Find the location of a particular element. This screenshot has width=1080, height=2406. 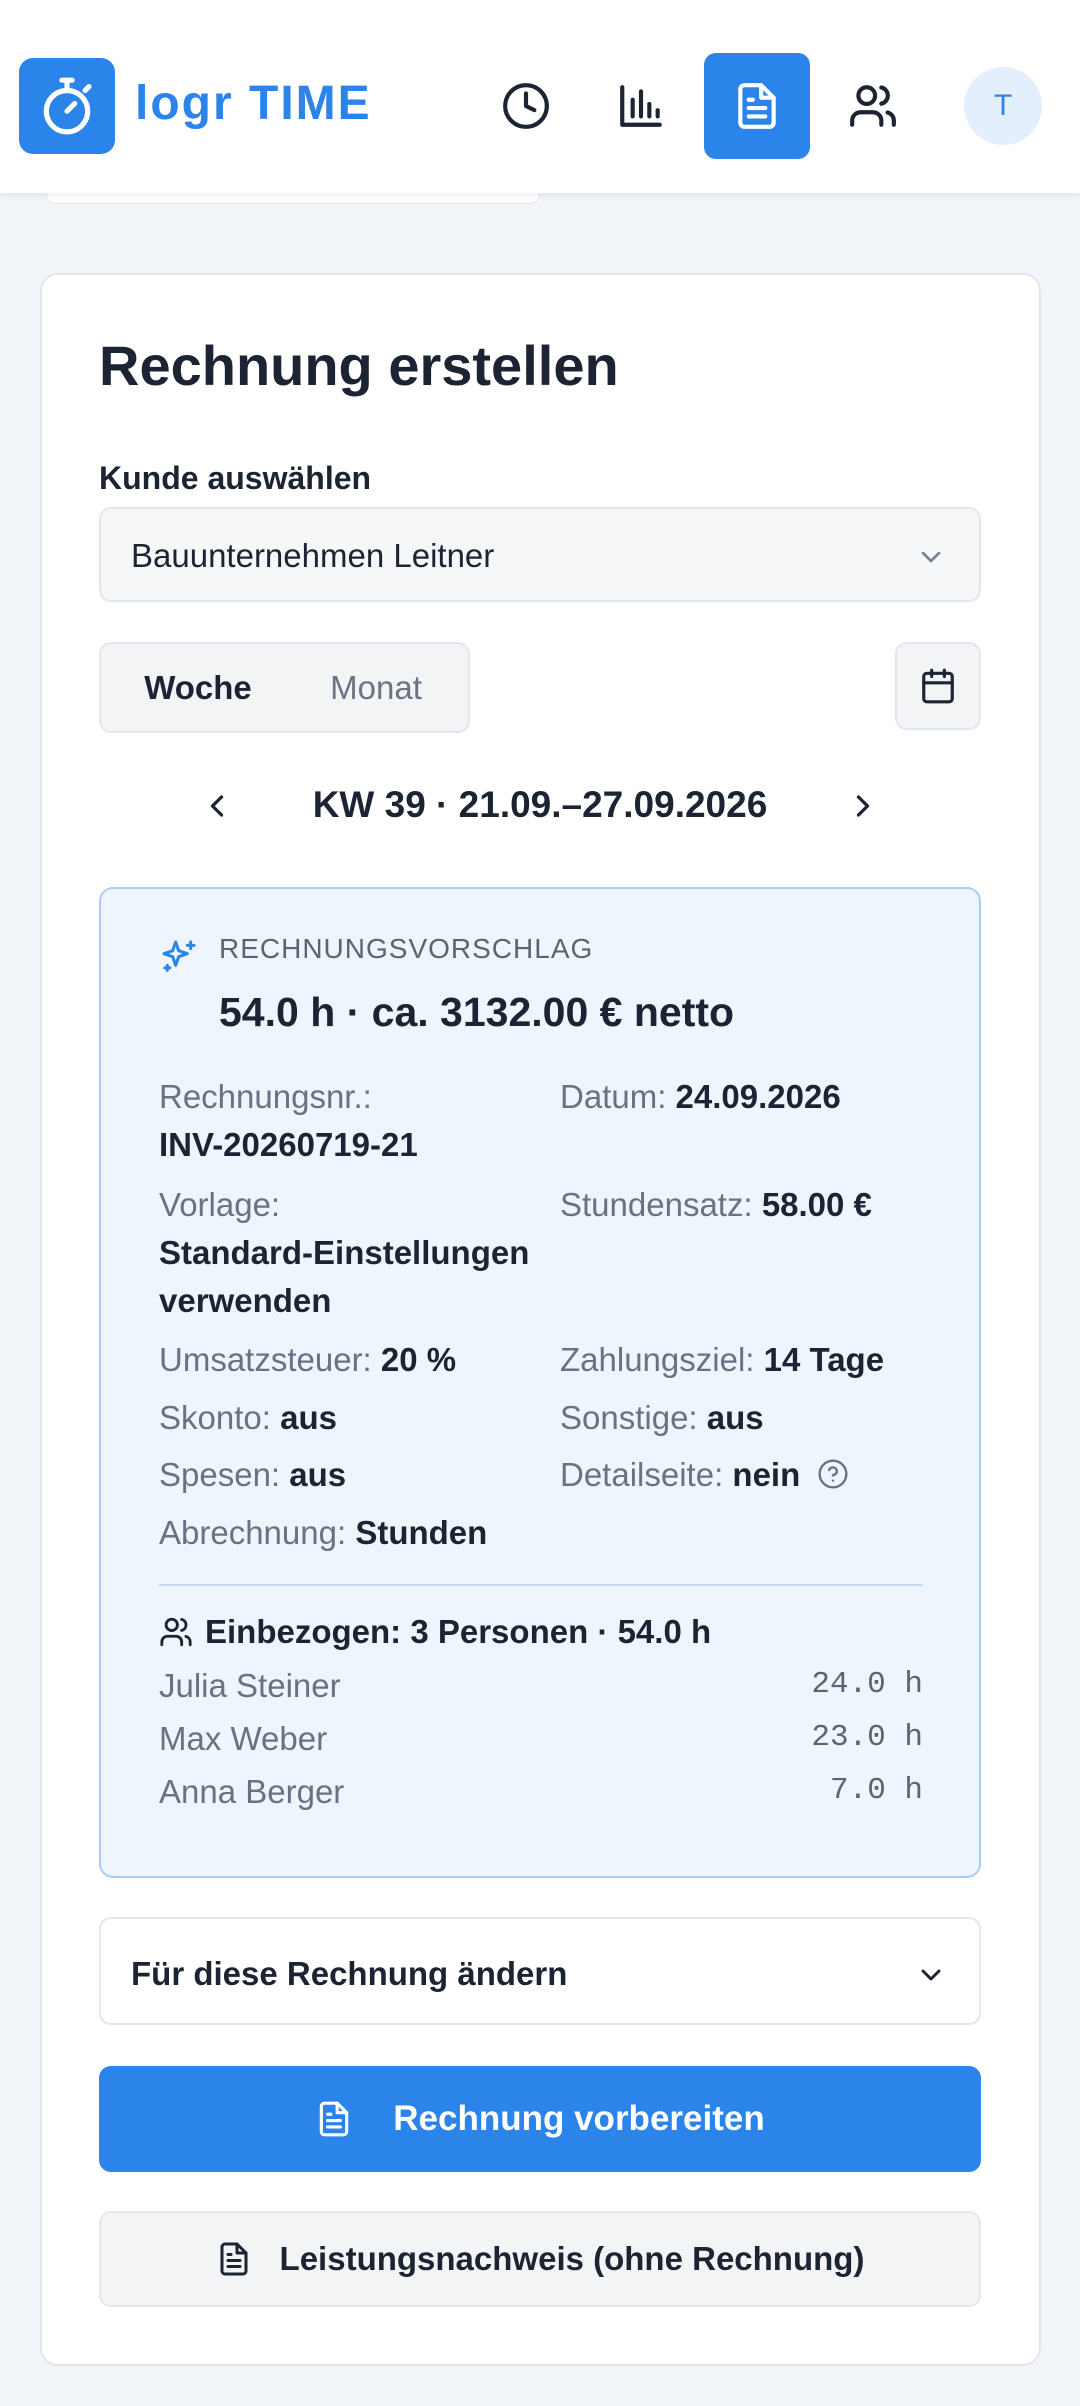

invoice-number-label: Rechnungsnr.: is located at coordinates (265, 1096).